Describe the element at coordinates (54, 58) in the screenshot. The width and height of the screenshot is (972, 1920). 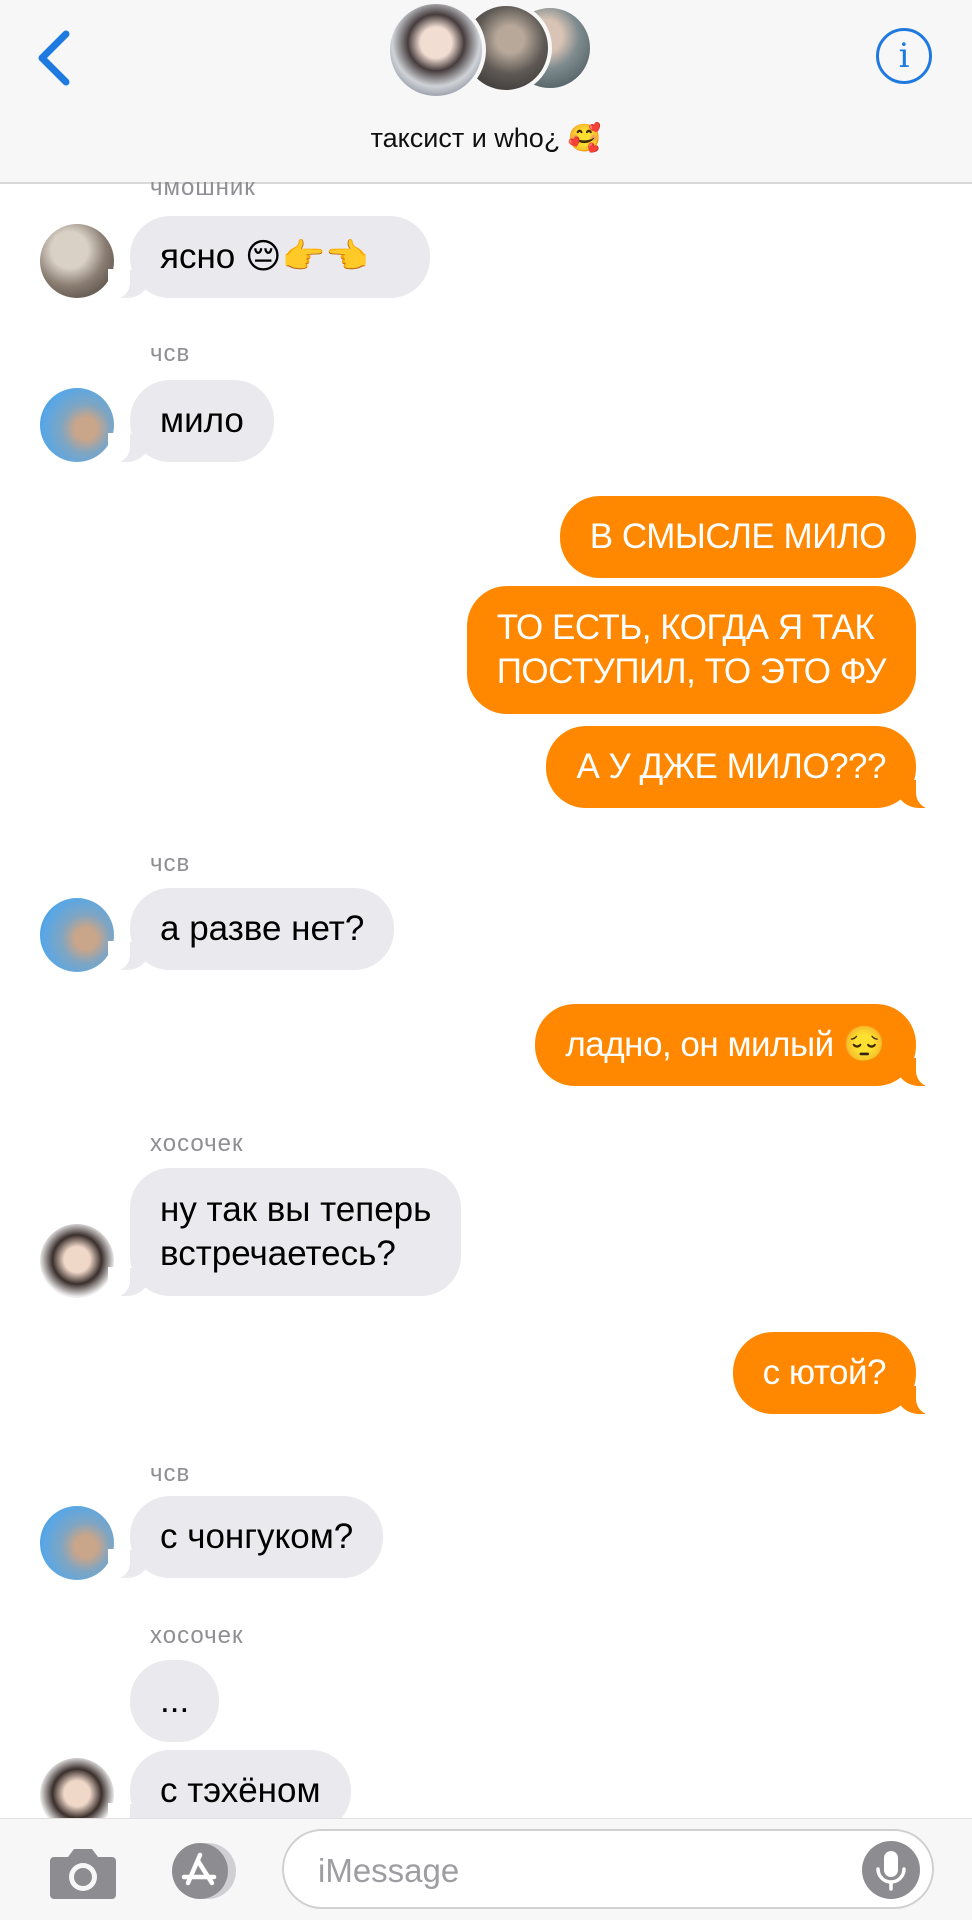
I see `chevron-left-icon` at that location.